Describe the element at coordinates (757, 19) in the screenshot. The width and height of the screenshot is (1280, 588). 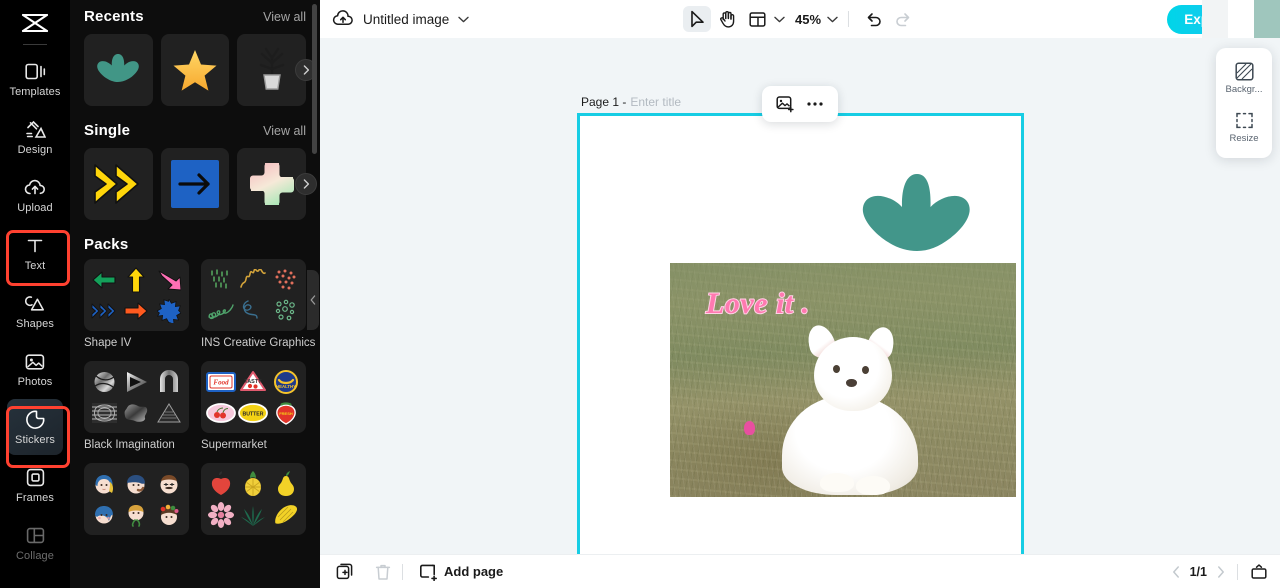
I see `layout-tool` at that location.